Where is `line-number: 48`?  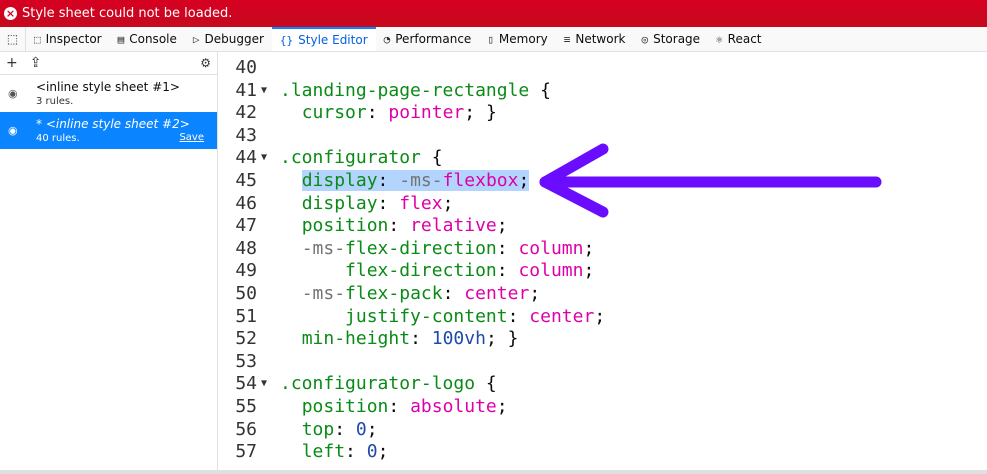 line-number: 48 is located at coordinates (246, 248).